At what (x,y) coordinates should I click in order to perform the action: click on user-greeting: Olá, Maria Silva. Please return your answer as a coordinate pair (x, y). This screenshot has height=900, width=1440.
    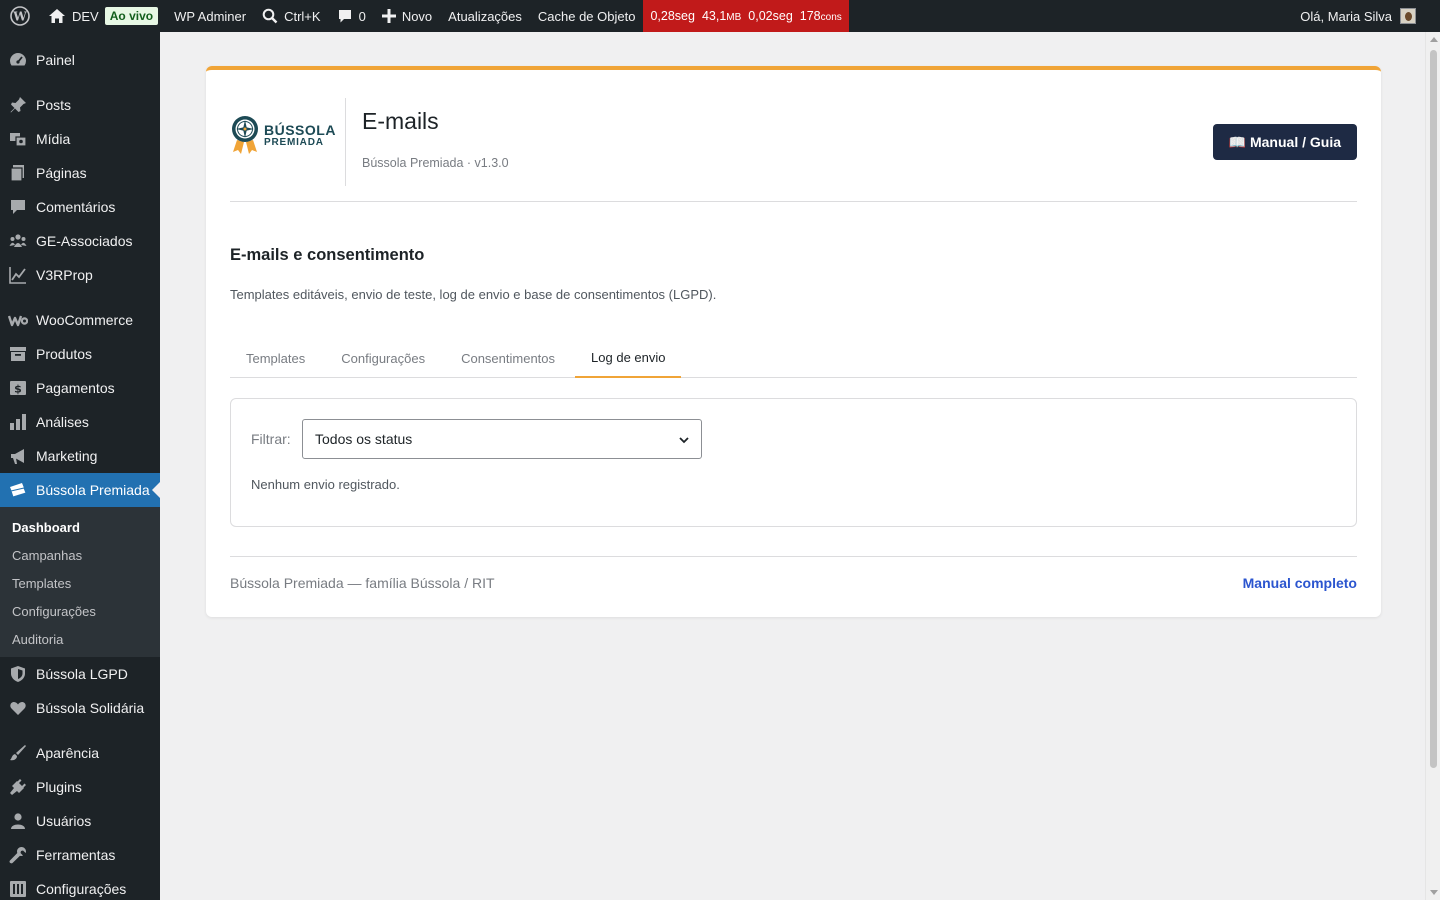
    Looking at the image, I should click on (1346, 16).